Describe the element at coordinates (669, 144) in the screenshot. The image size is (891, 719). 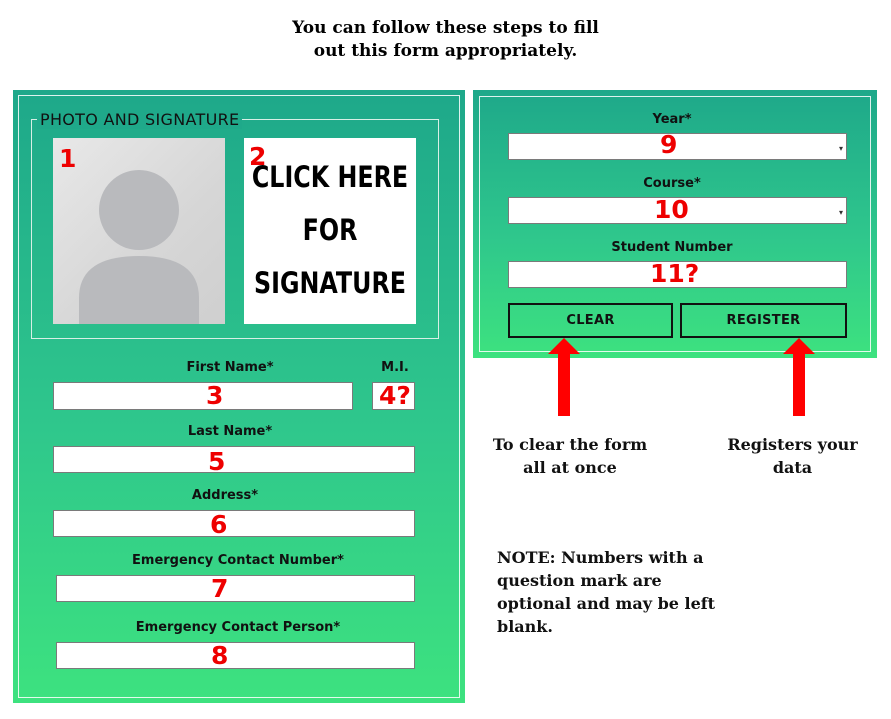
I see `step-number-year: 9` at that location.